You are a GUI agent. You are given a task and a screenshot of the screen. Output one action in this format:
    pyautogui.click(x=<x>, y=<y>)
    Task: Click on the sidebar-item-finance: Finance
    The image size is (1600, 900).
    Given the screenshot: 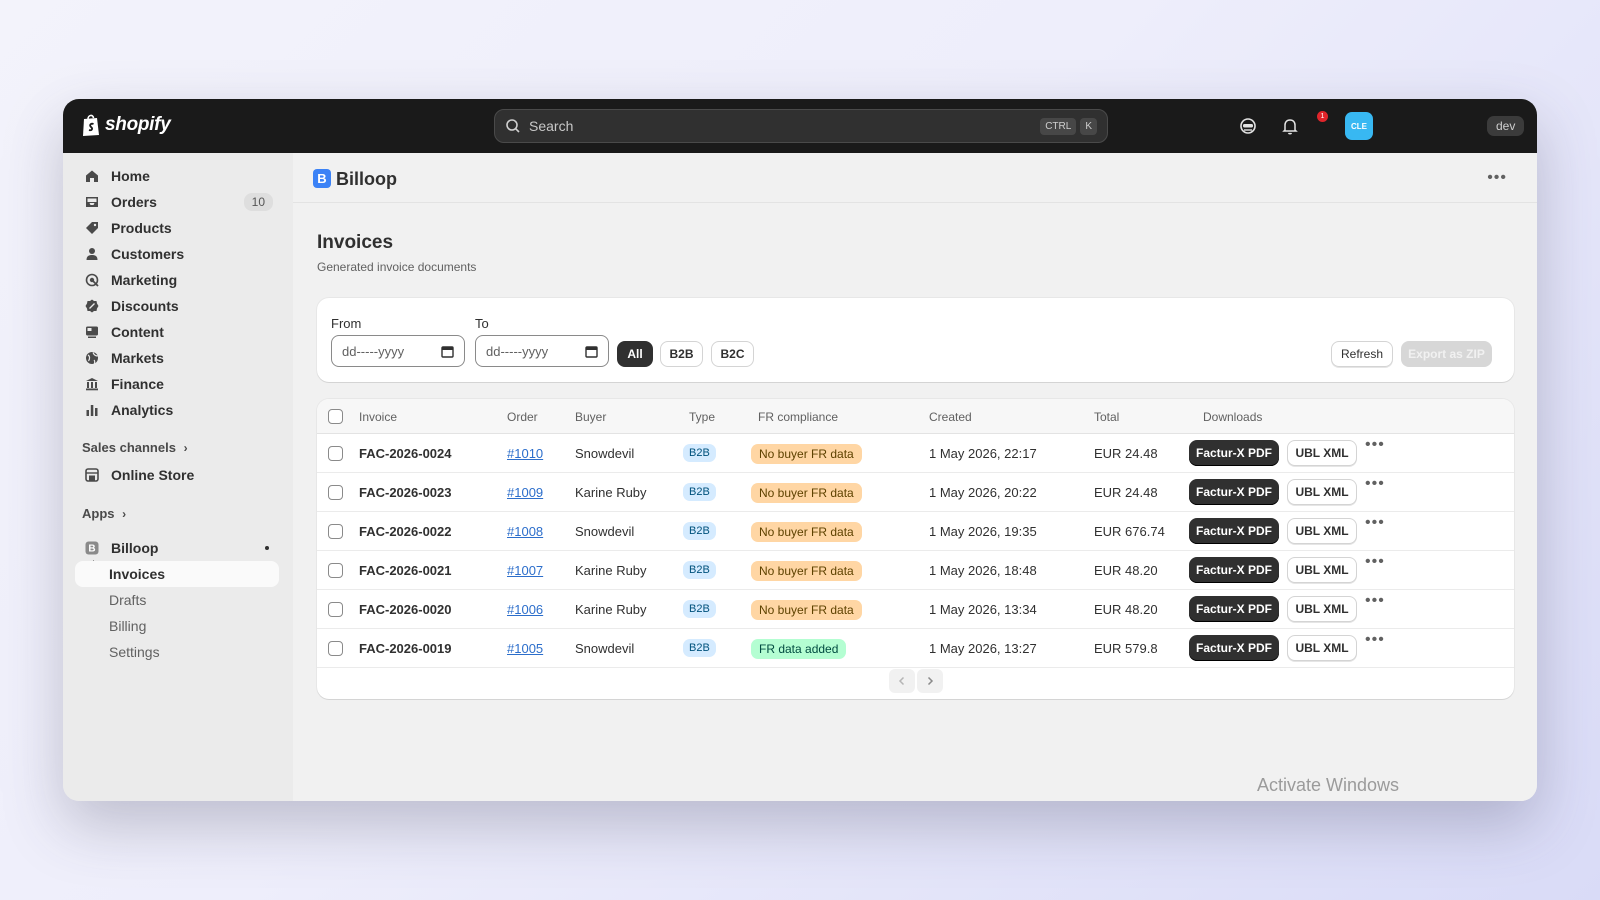 What is the action you would take?
    pyautogui.click(x=177, y=384)
    